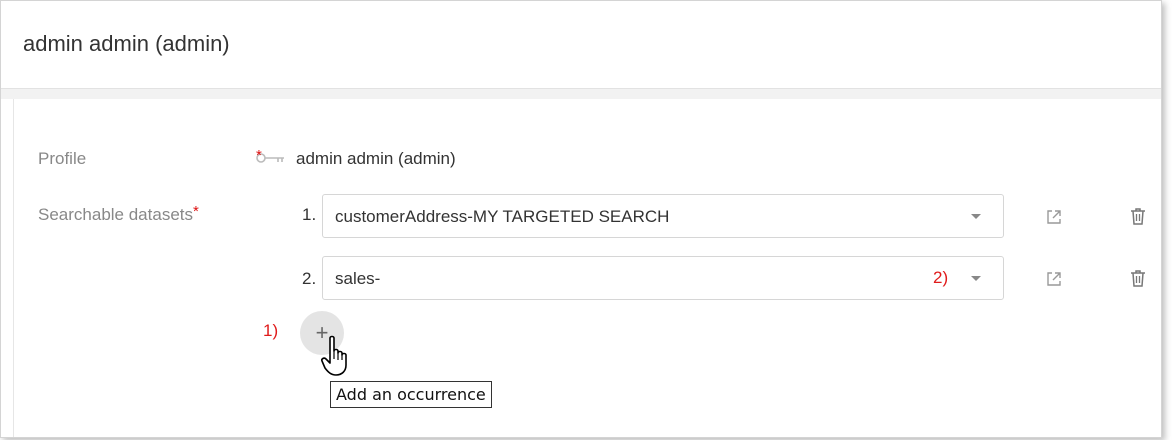  What do you see at coordinates (126, 43) in the screenshot?
I see `page-title: admin admin (admin)` at bounding box center [126, 43].